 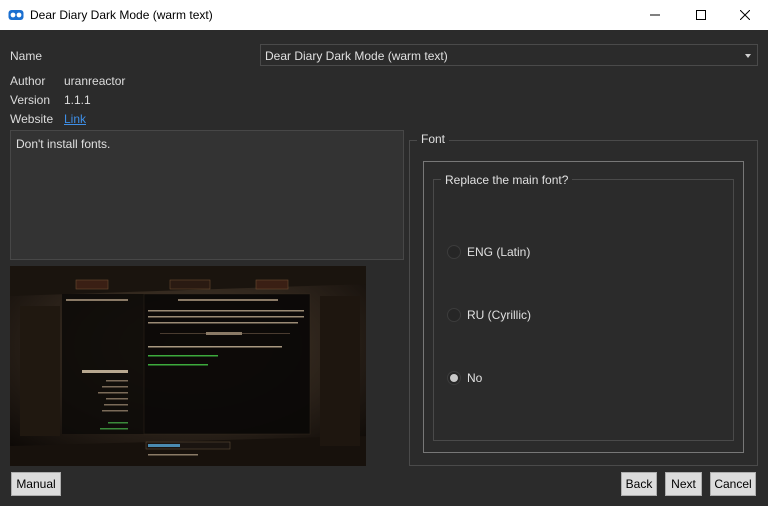 I want to click on author-label: Author, so click(x=28, y=81).